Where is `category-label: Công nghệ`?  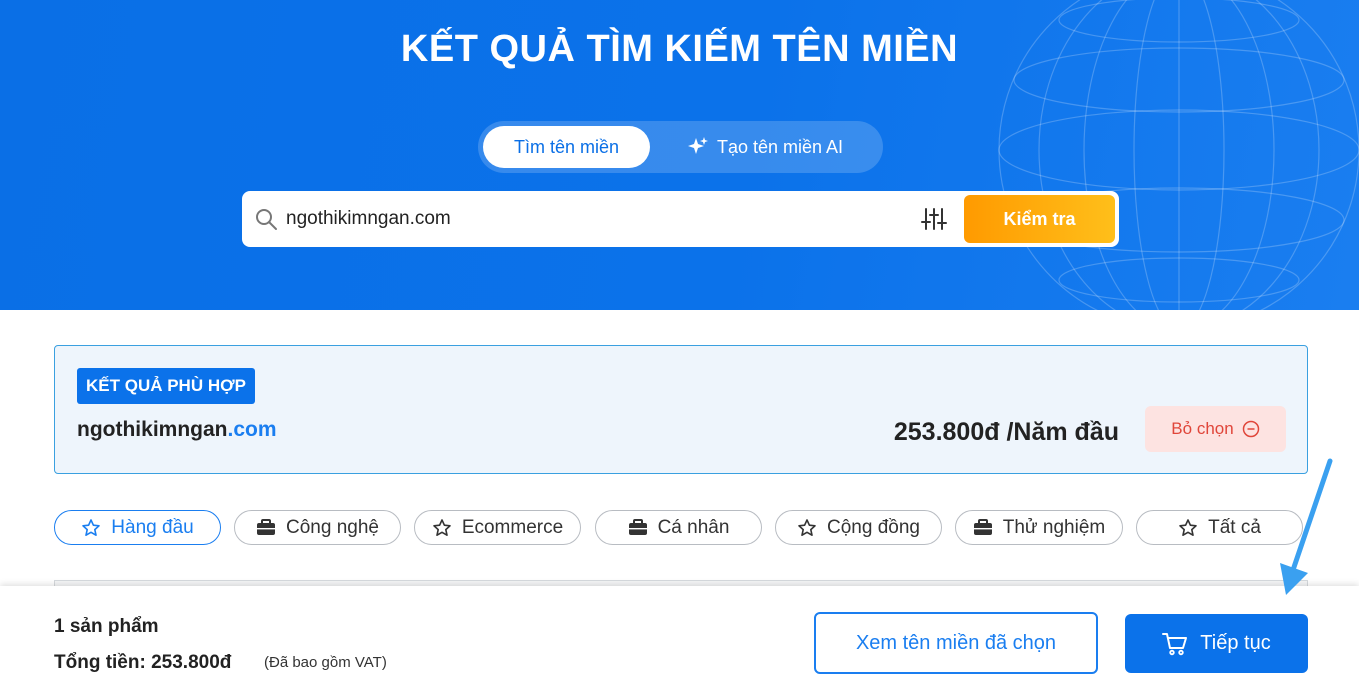
category-label: Công nghệ is located at coordinates (332, 527).